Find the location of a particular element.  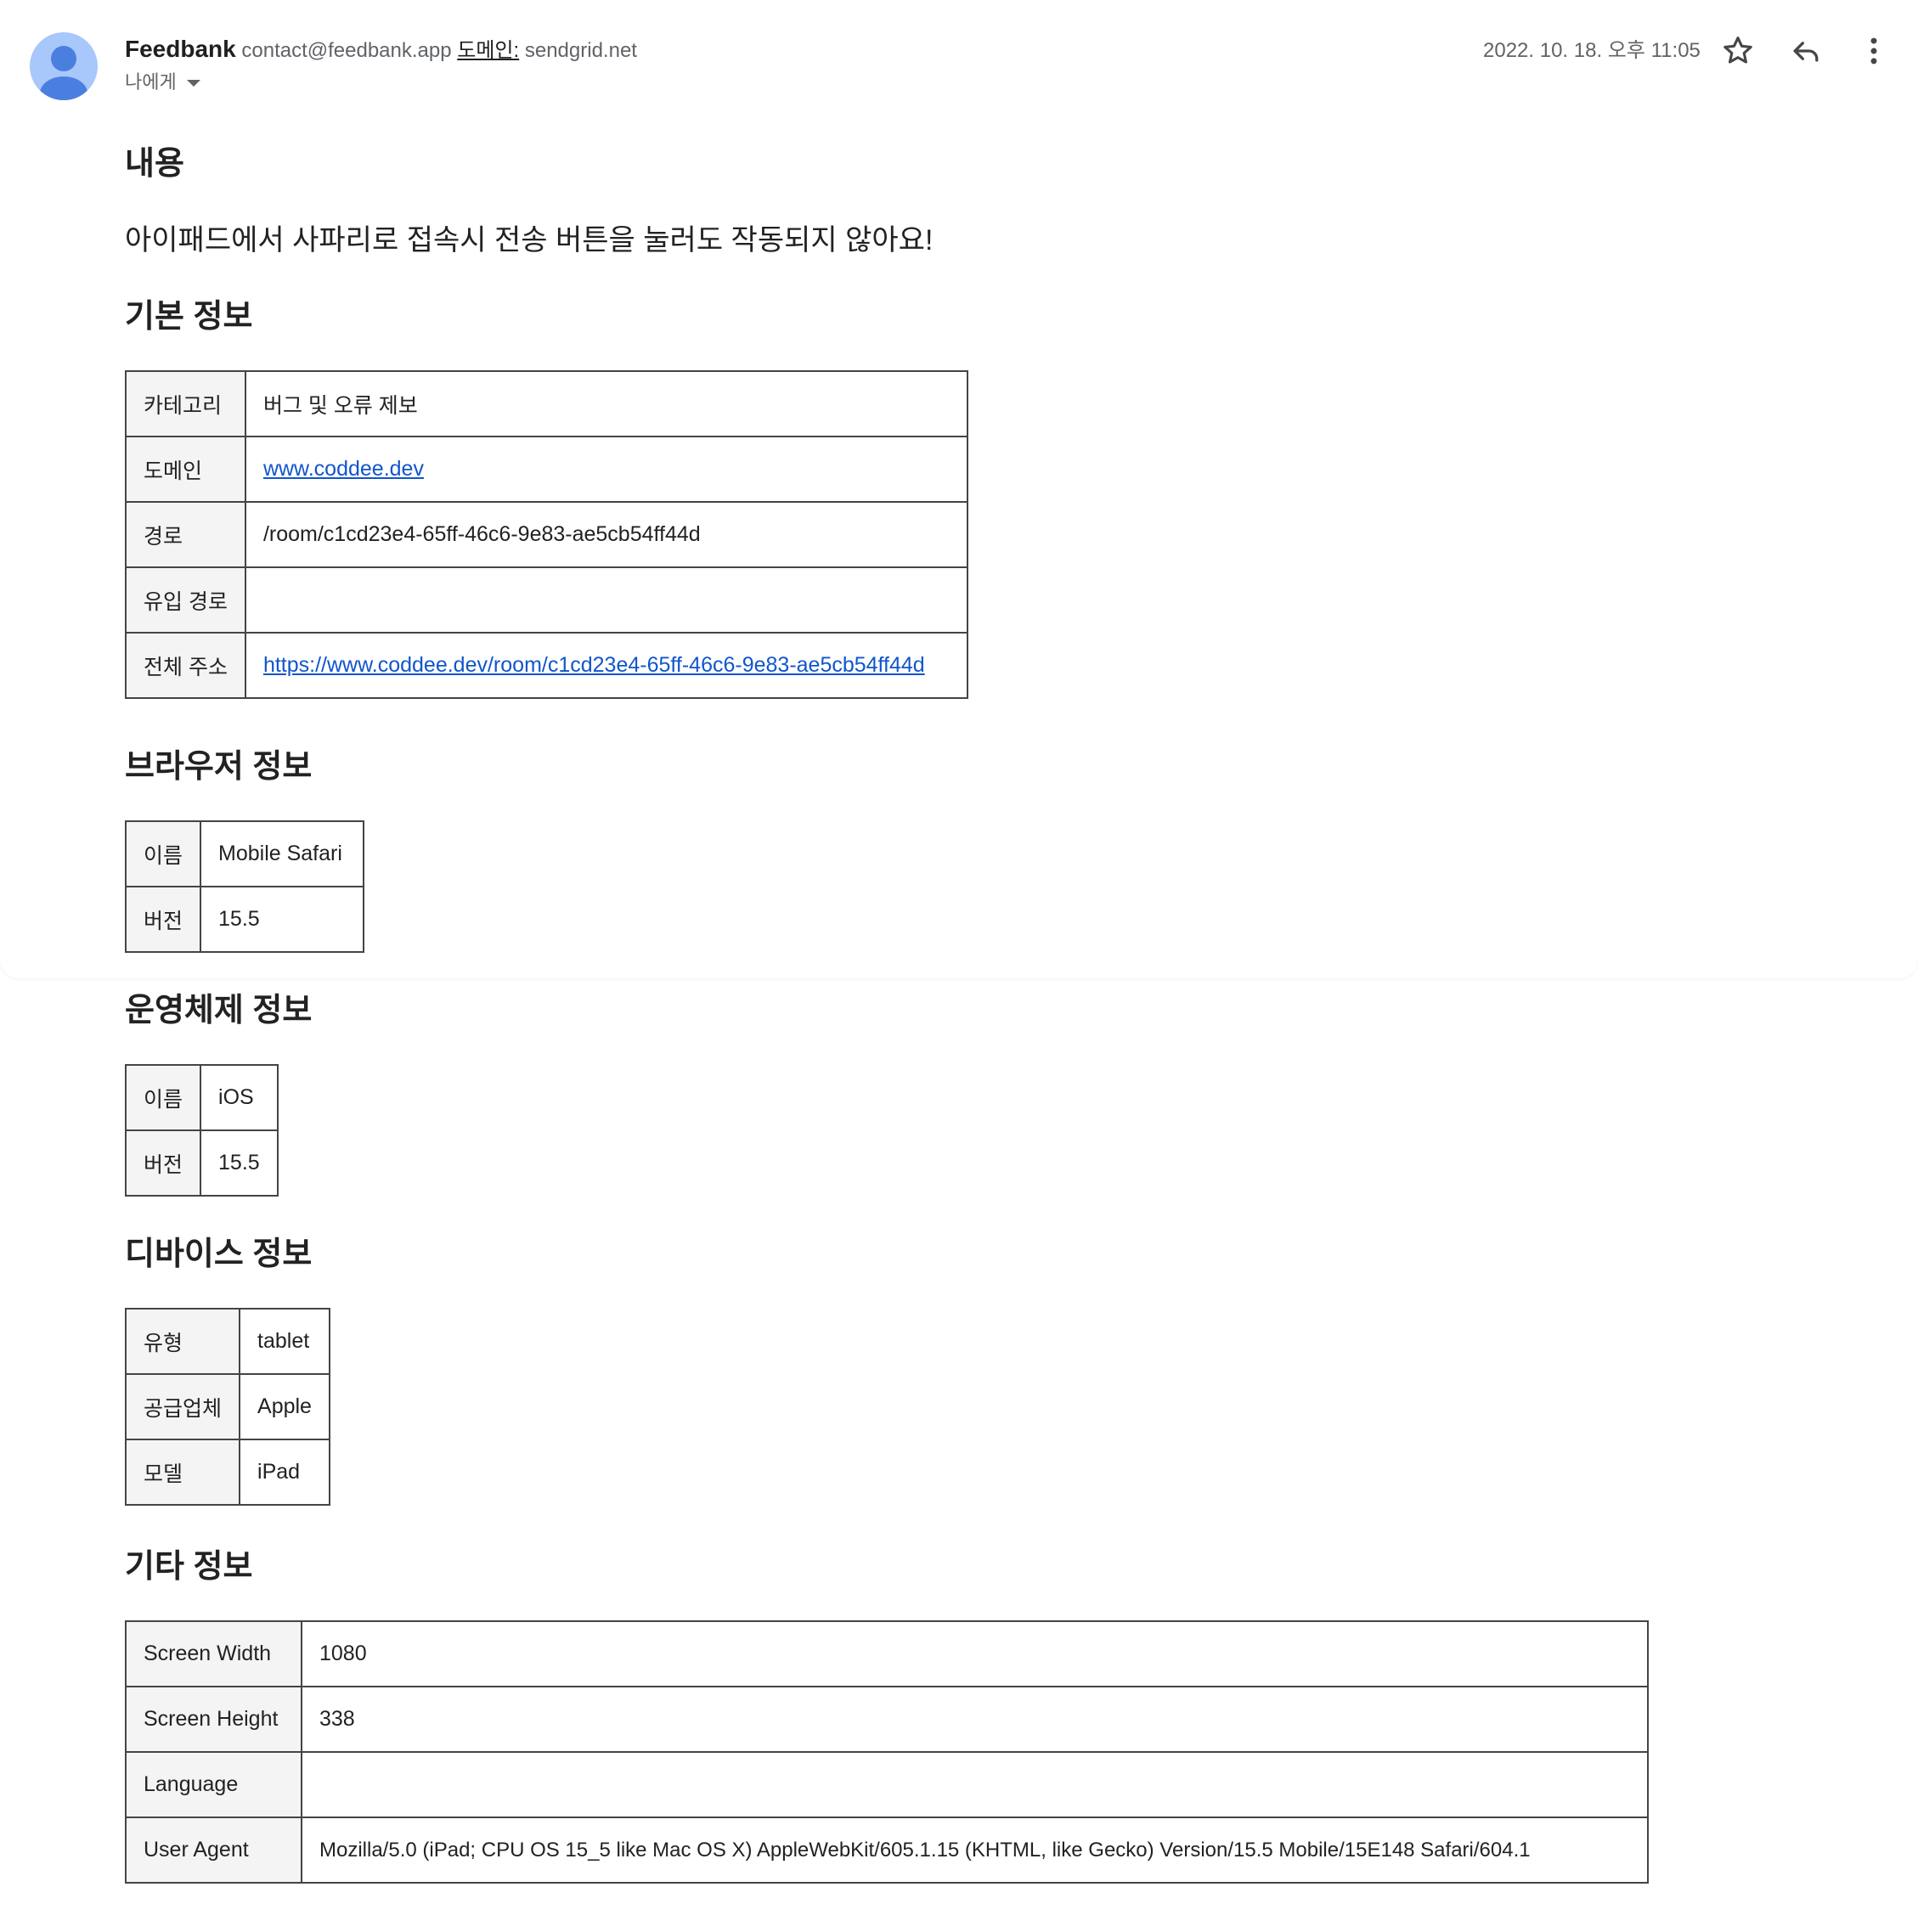

sender-avatar is located at coordinates (64, 66).